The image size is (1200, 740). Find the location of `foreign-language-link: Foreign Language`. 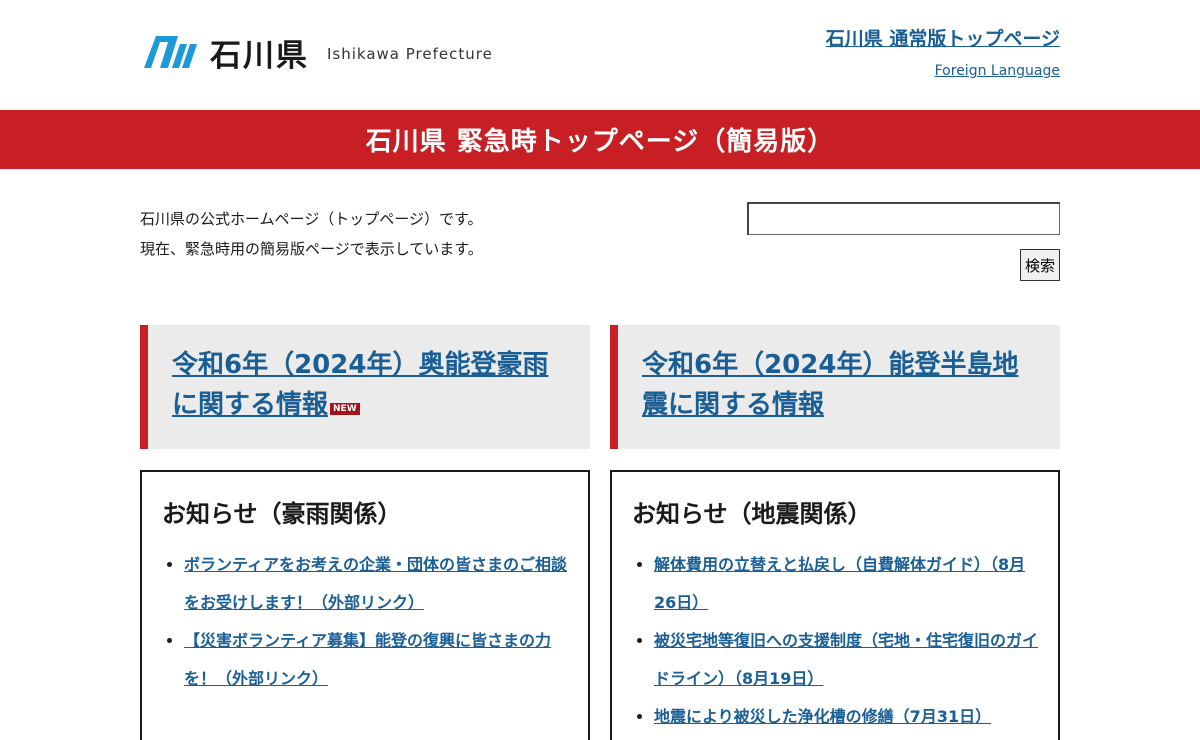

foreign-language-link: Foreign Language is located at coordinates (997, 71).